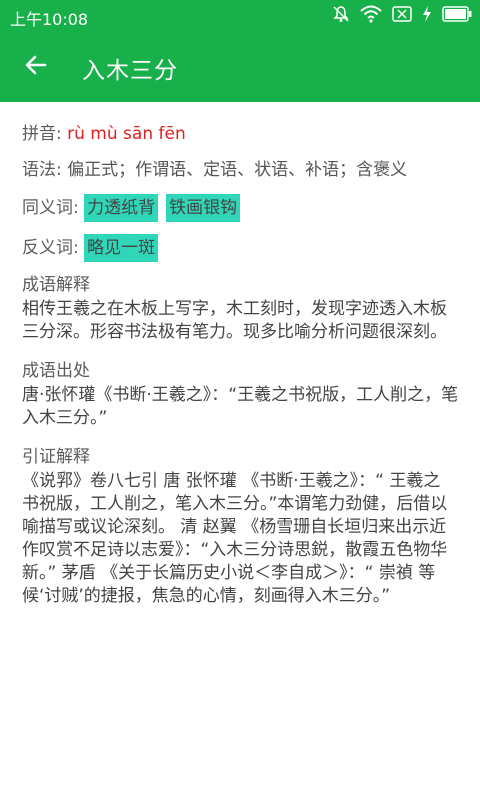 The height and width of the screenshot is (800, 480). What do you see at coordinates (240, 67) in the screenshot?
I see `app-bar: 入木三分` at bounding box center [240, 67].